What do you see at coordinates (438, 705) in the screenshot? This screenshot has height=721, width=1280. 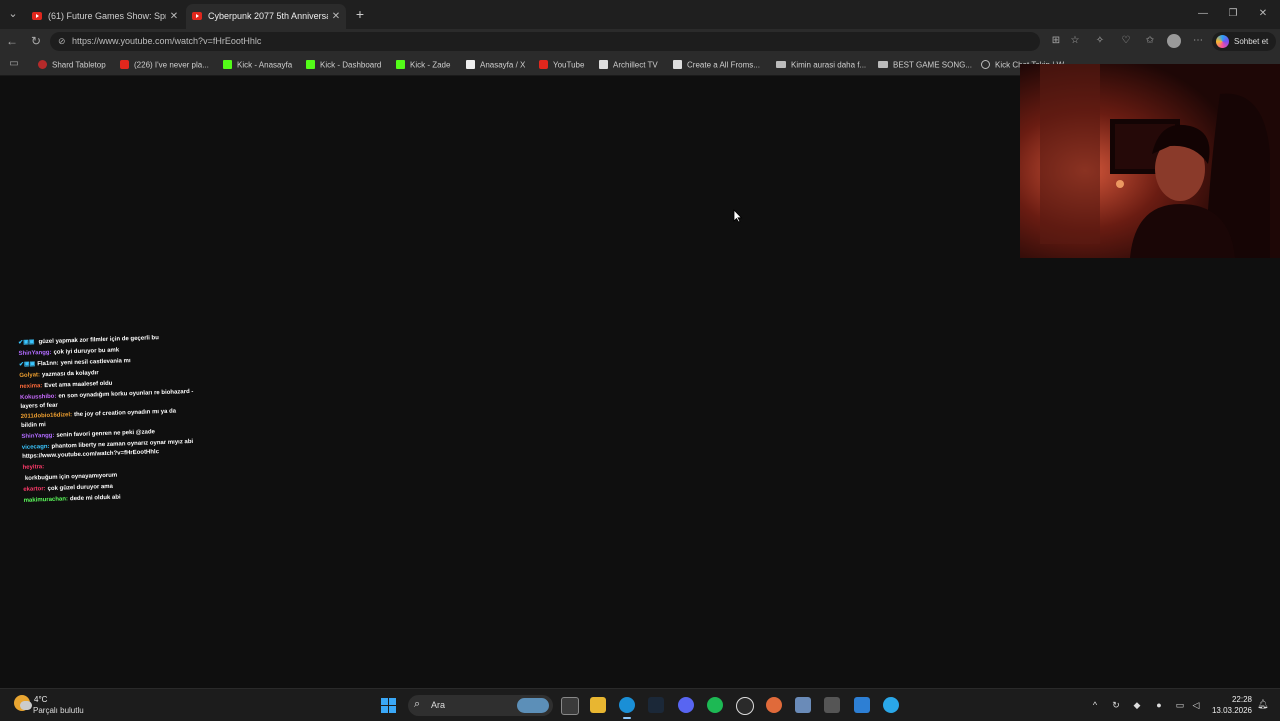 I see `search-placeholder: Ara` at bounding box center [438, 705].